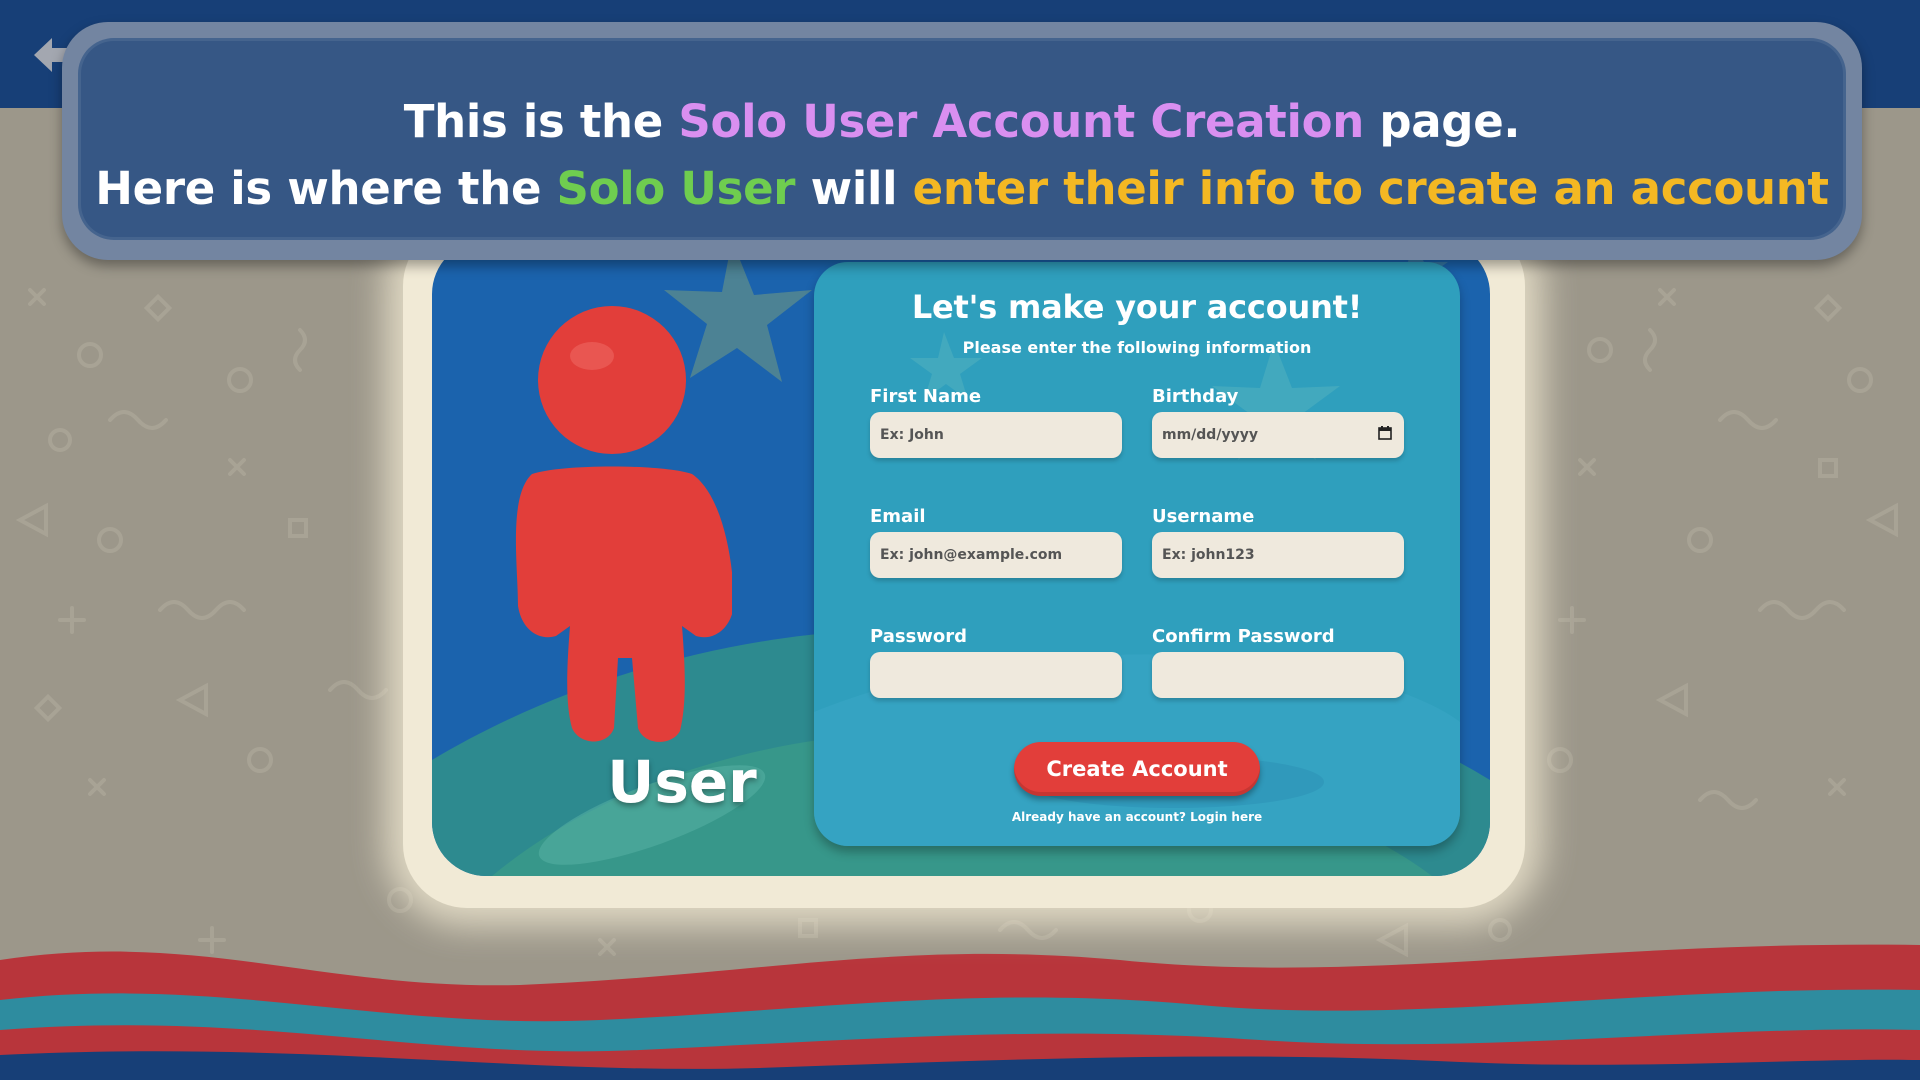  I want to click on confirm-password-label: Confirm Password, so click(1243, 636).